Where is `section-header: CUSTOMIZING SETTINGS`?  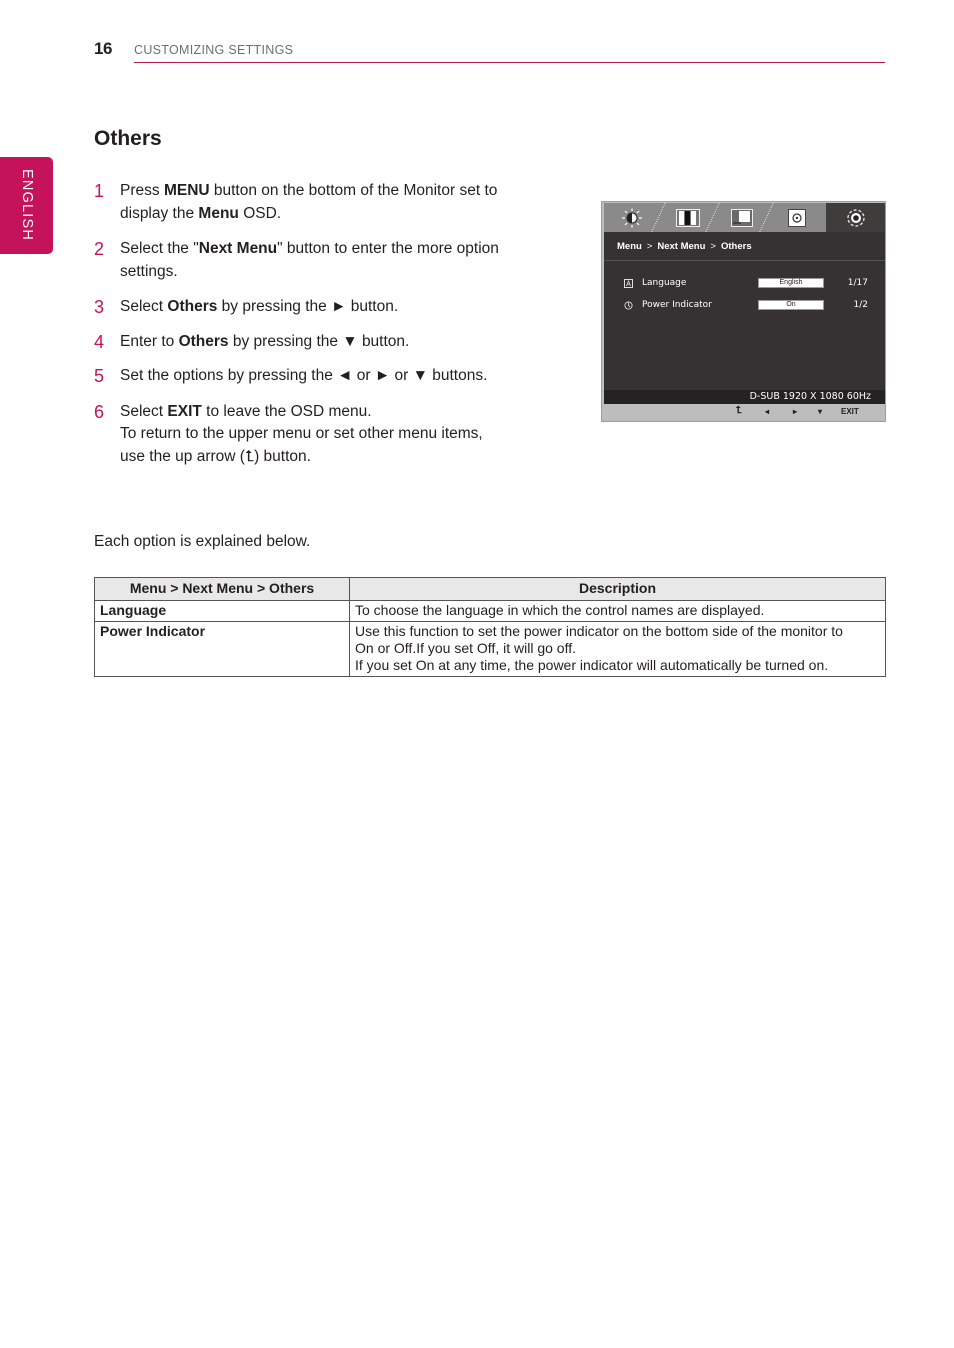
section-header: CUSTOMIZING SETTINGS is located at coordinates (214, 50).